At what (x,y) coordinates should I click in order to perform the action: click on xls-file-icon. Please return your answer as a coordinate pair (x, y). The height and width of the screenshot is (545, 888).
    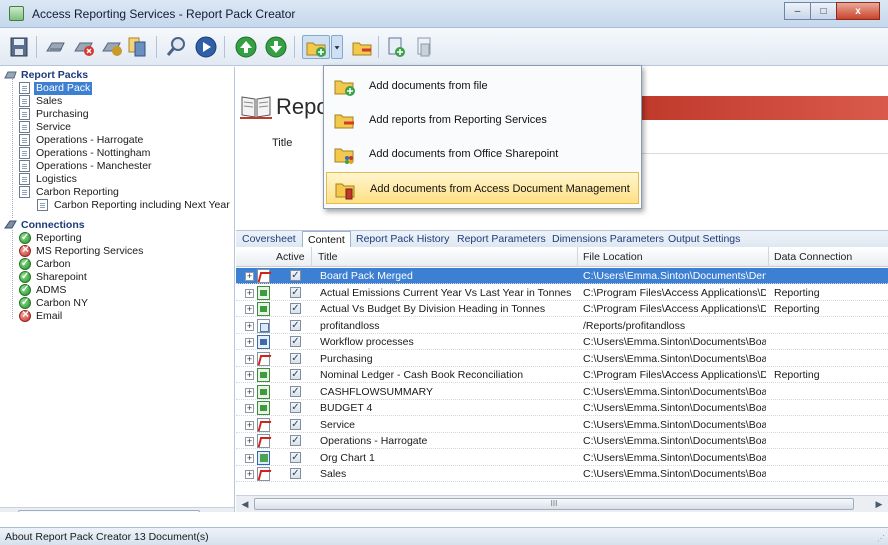
    Looking at the image, I should click on (263, 391).